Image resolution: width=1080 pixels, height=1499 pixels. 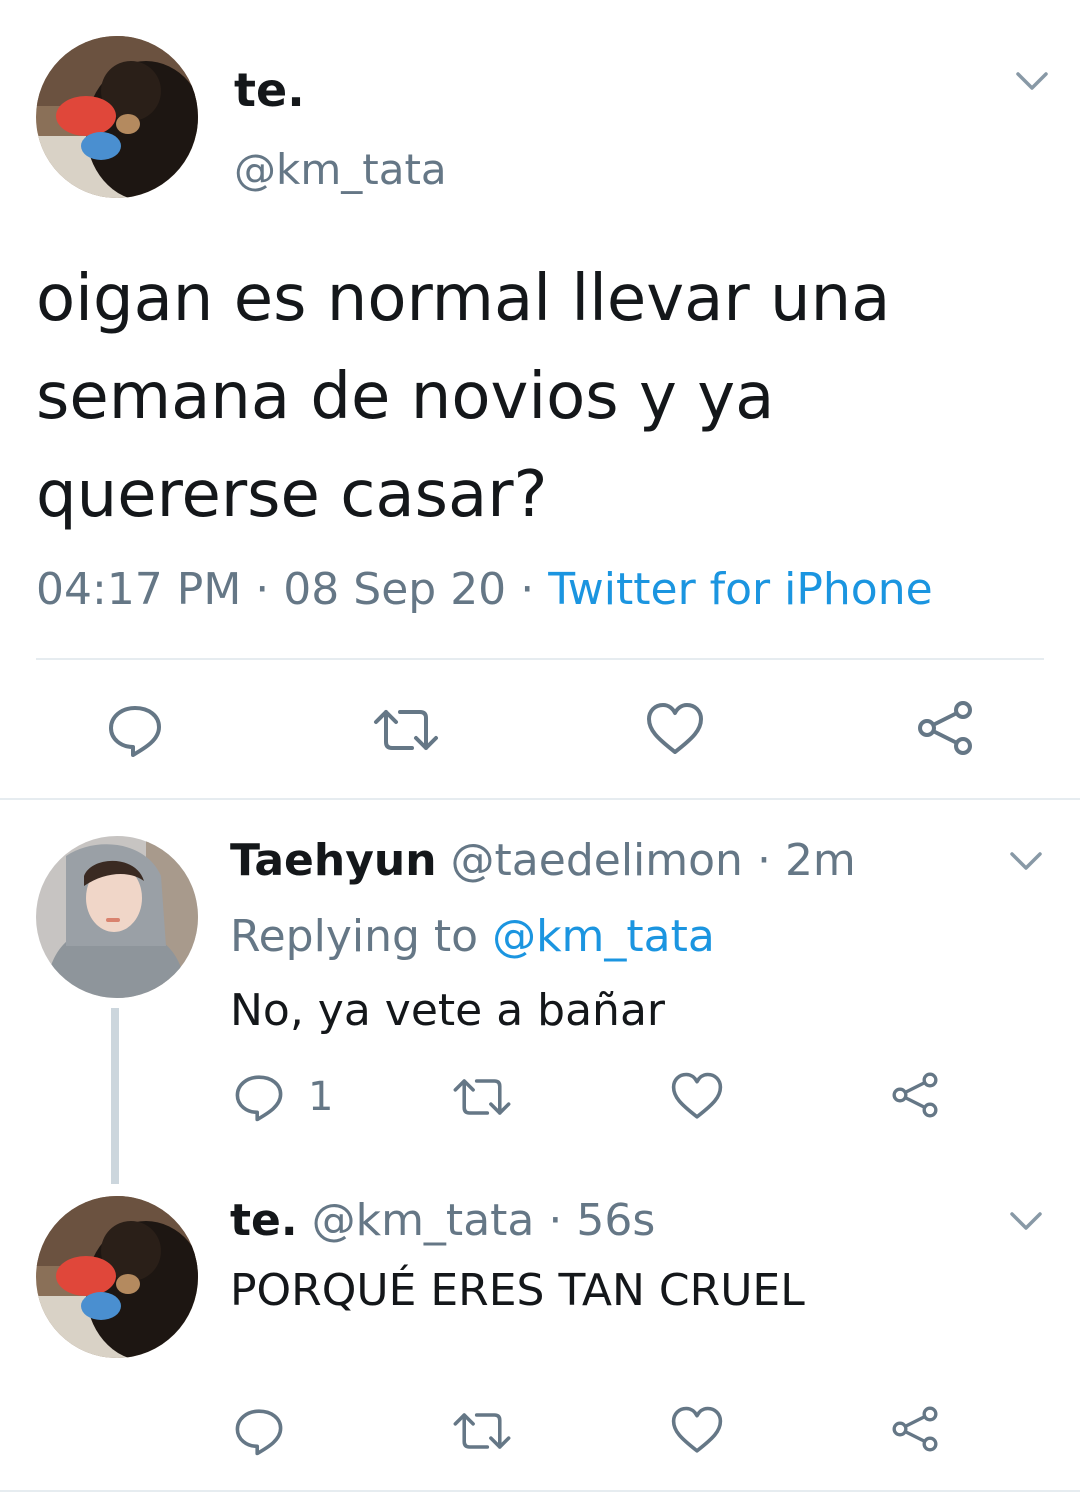 I want to click on avatar-main, so click(x=117, y=117).